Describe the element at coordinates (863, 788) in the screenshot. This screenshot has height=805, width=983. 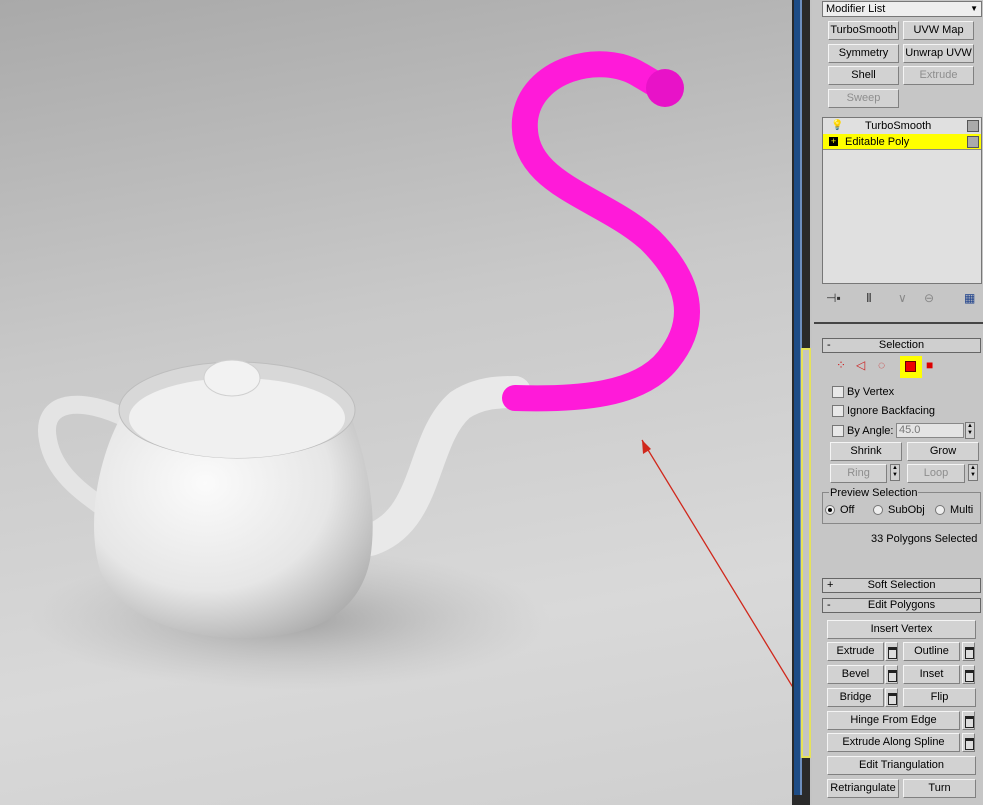
I see `retriangulate-button: Retriangulate` at that location.